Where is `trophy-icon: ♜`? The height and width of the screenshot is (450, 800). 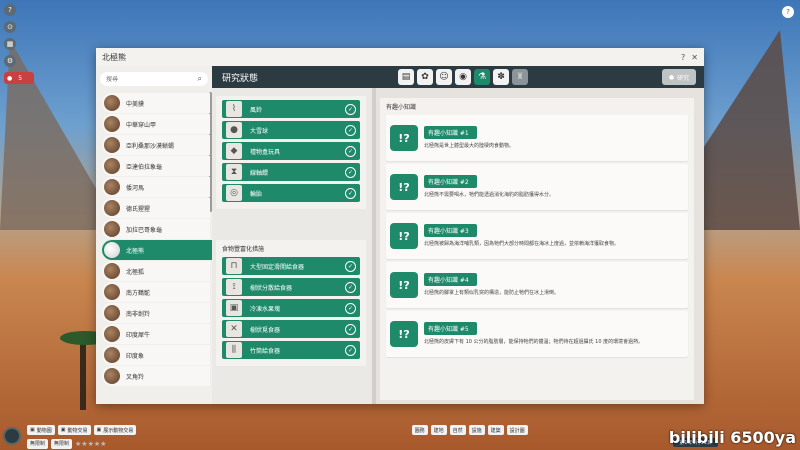 trophy-icon: ♜ is located at coordinates (520, 77).